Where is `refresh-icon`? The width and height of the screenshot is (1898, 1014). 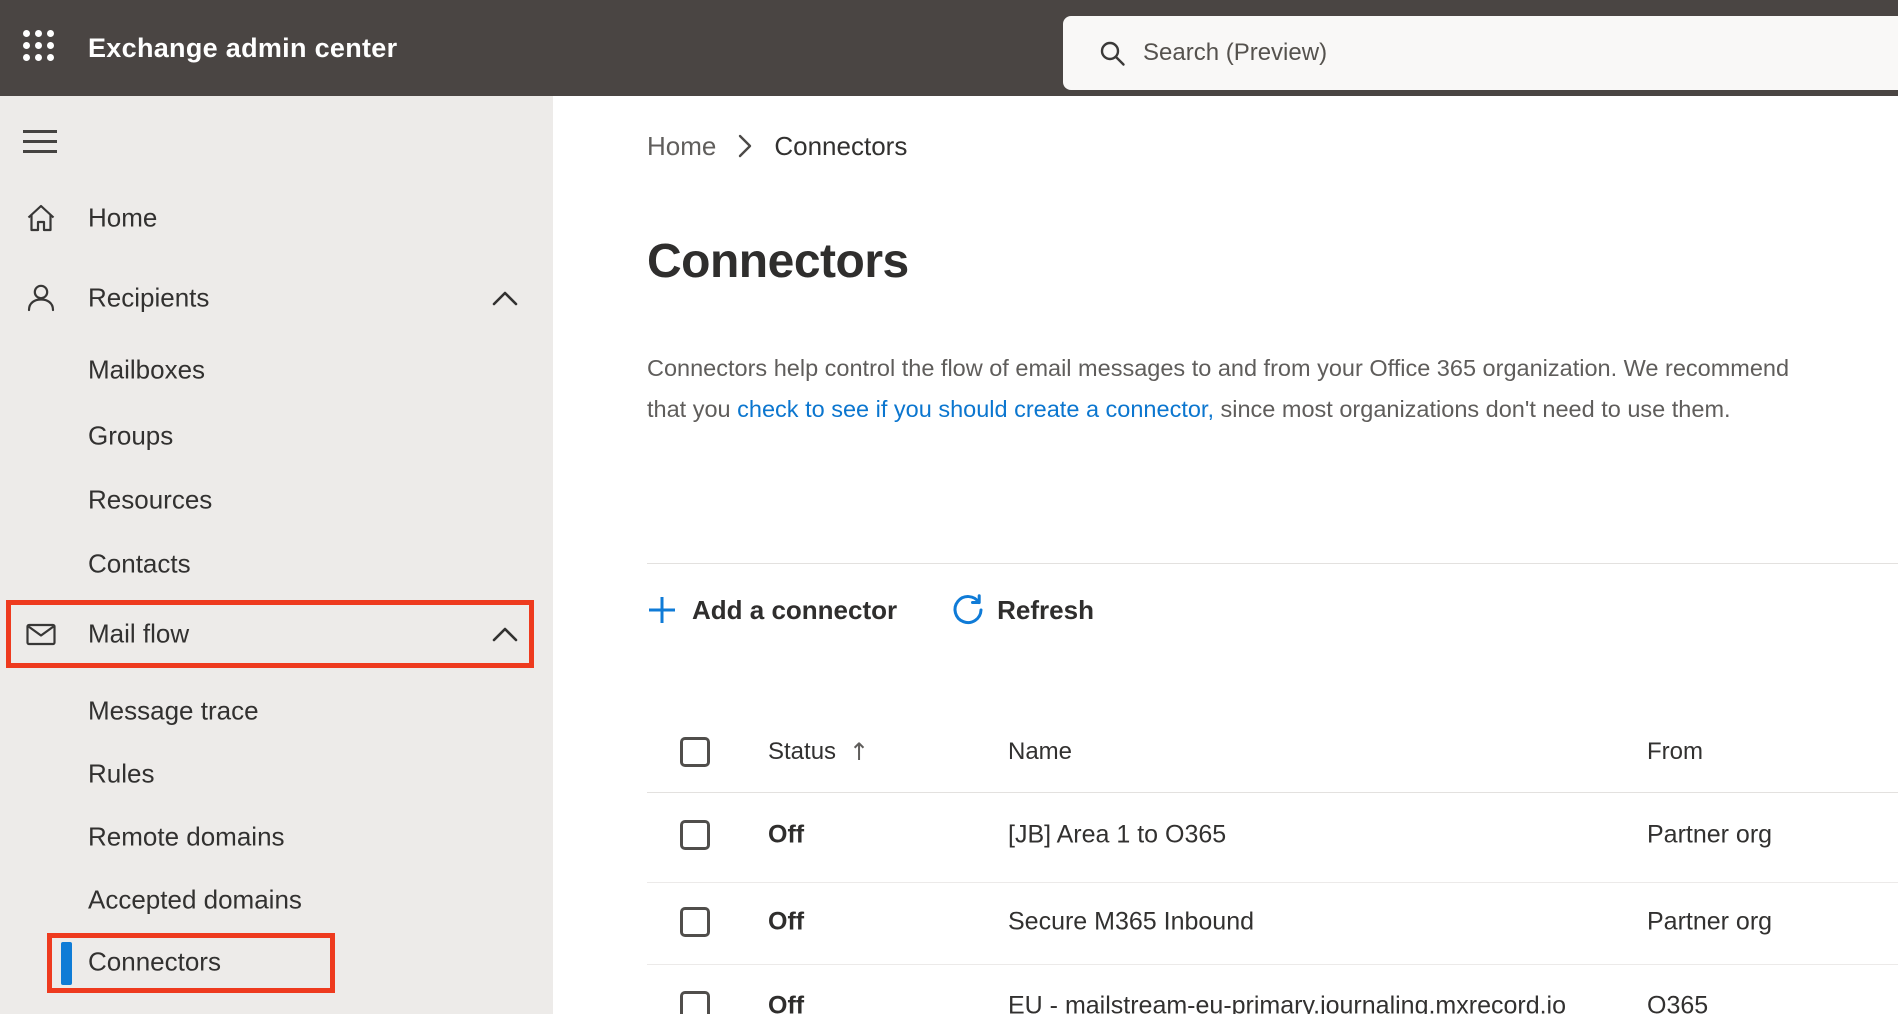
refresh-icon is located at coordinates (968, 609).